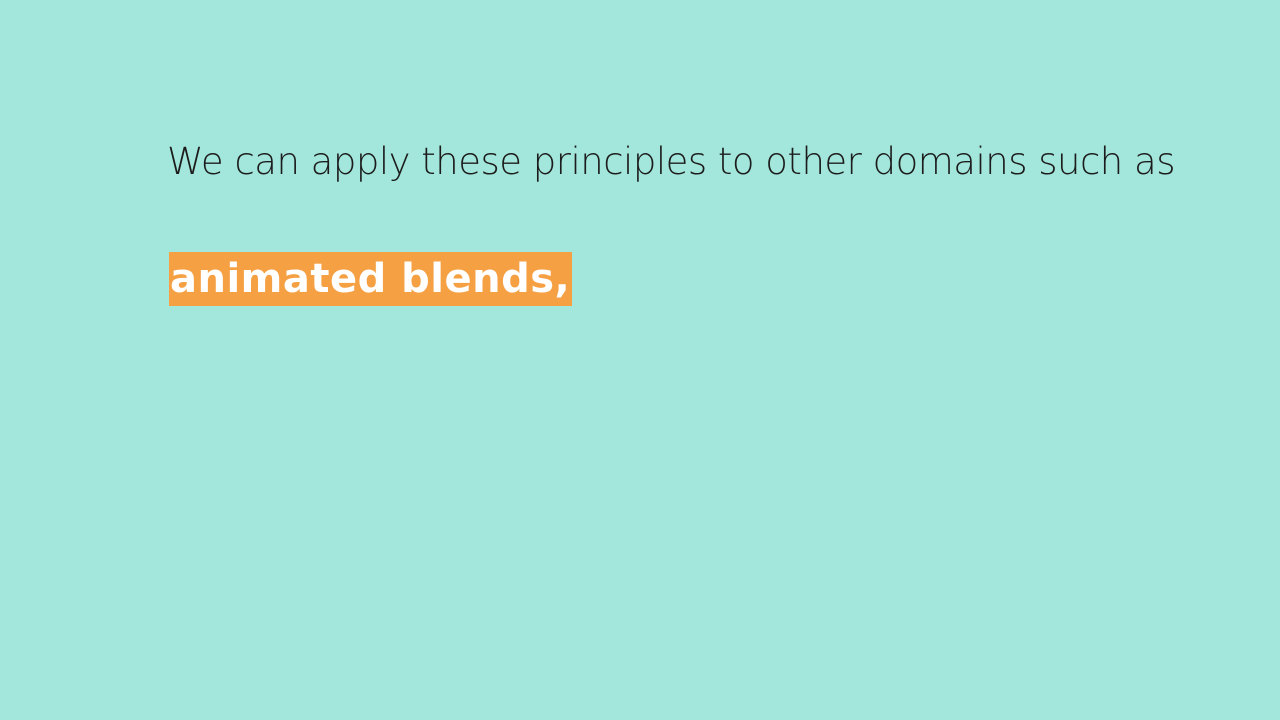 The height and width of the screenshot is (720, 1280). I want to click on highlighted-phrase: animated blends,, so click(371, 279).